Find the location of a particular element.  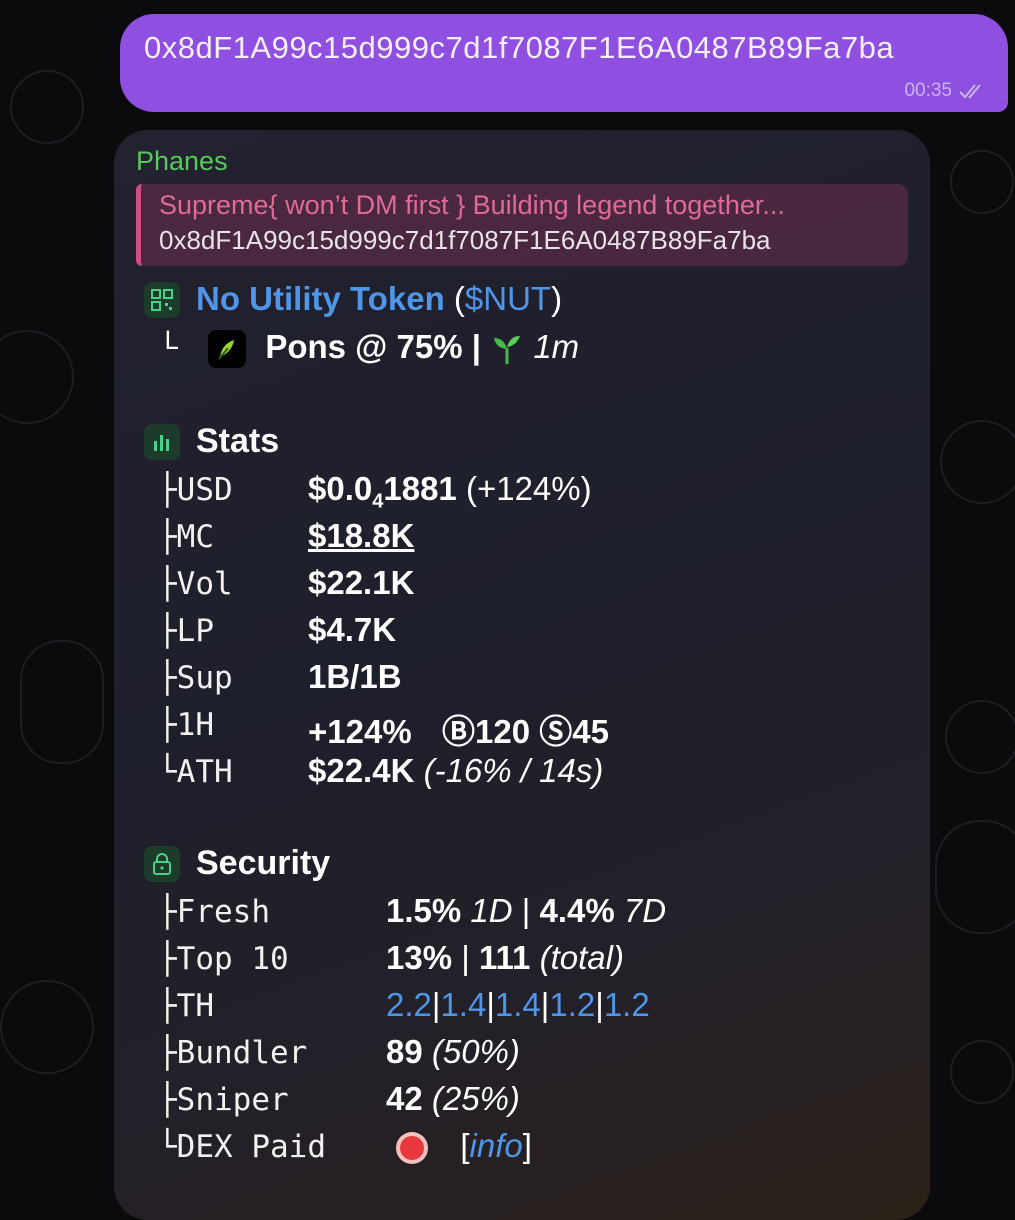

red-circle-icon is located at coordinates (412, 1148).